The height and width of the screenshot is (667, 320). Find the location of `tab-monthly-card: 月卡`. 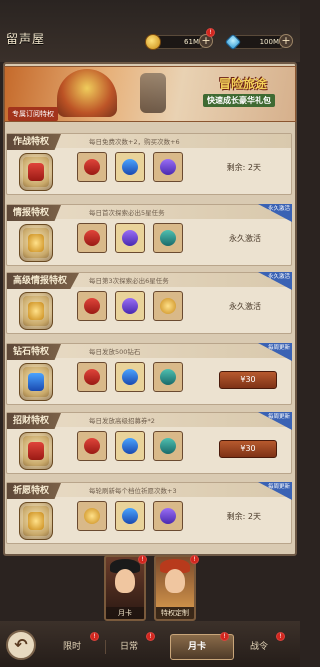

tab-monthly-card: 月卡 is located at coordinates (197, 647).